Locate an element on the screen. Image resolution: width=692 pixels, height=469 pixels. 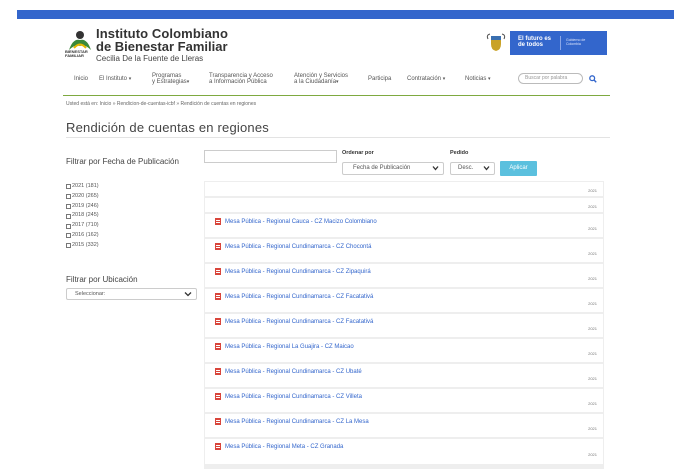
nav-item-inicio: Inicio is located at coordinates (81, 79).